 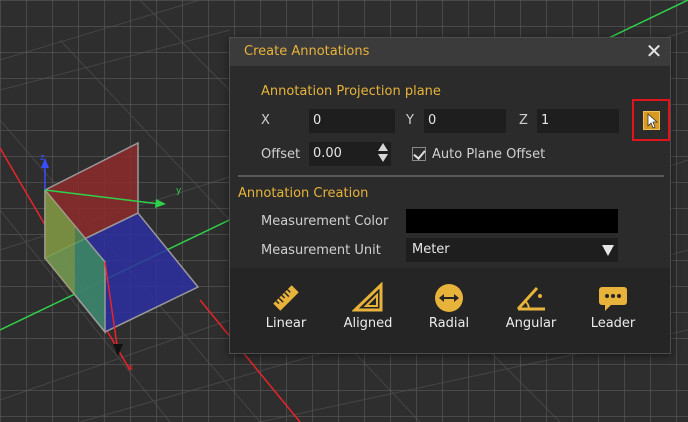 What do you see at coordinates (449, 323) in the screenshot?
I see `radial-tool-label: Radial` at bounding box center [449, 323].